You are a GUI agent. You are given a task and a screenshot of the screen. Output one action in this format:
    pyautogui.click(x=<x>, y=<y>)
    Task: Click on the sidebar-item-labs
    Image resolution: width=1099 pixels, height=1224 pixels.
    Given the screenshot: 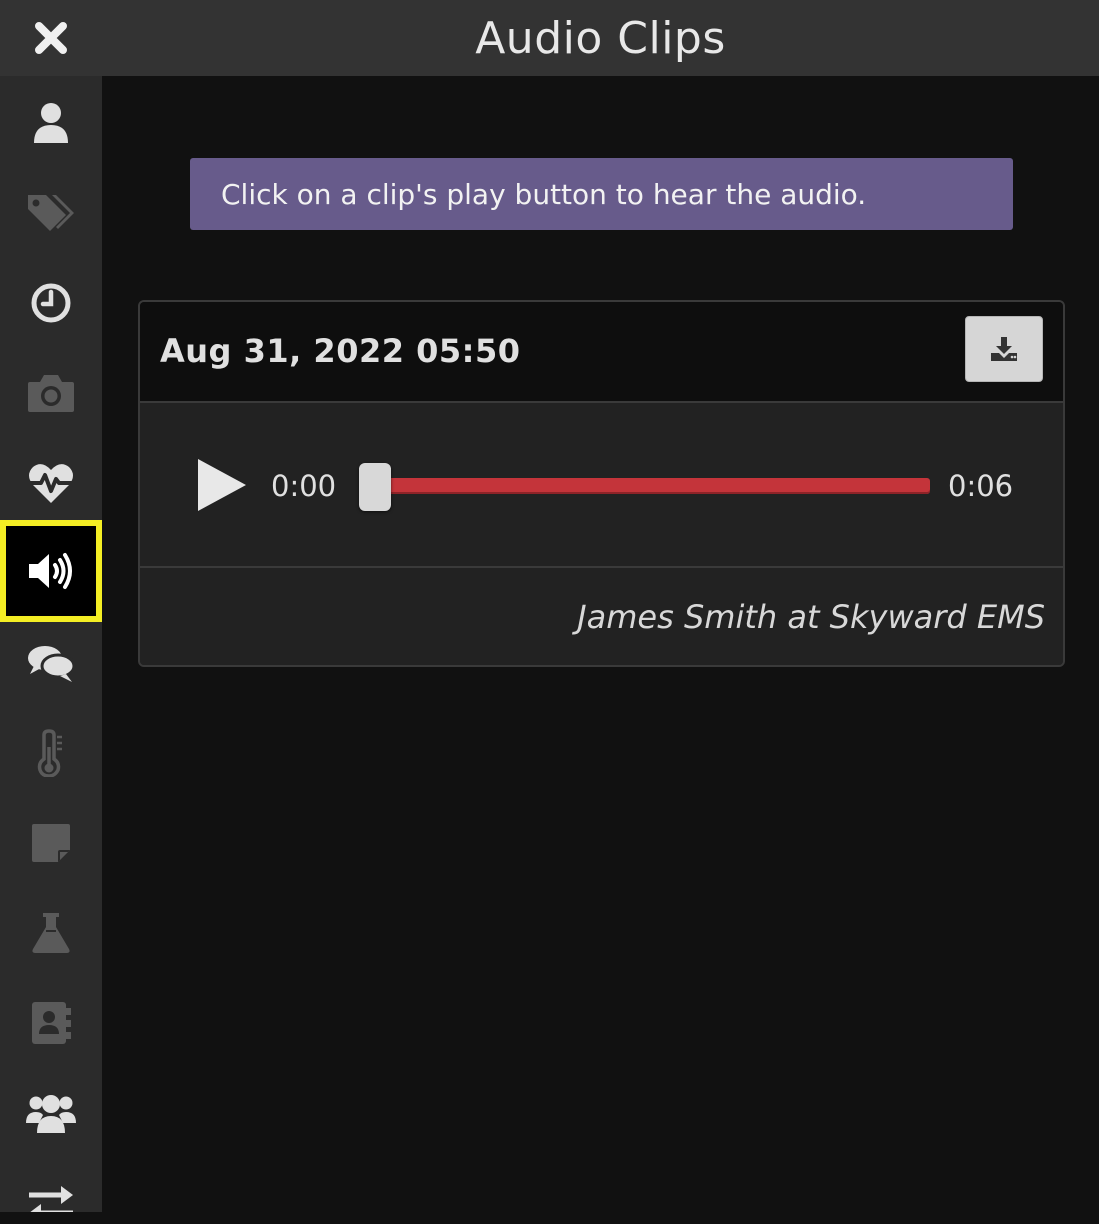 What is the action you would take?
    pyautogui.click(x=51, y=933)
    